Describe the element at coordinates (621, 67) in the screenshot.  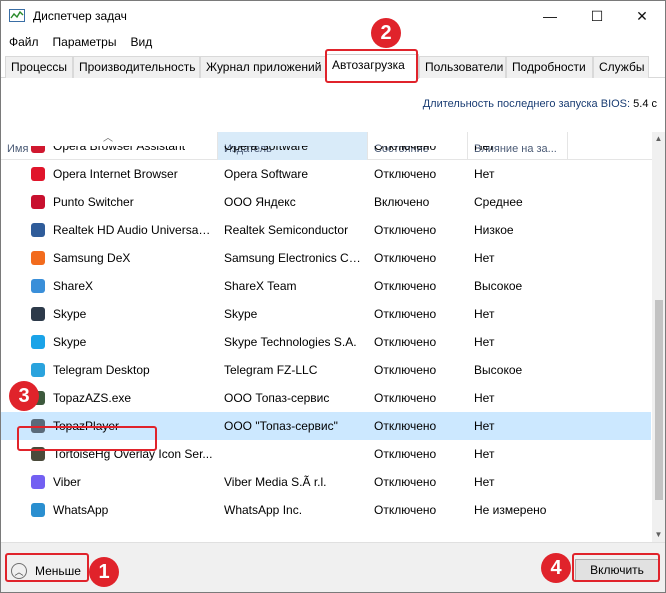
I see `tab-services: Службы` at that location.